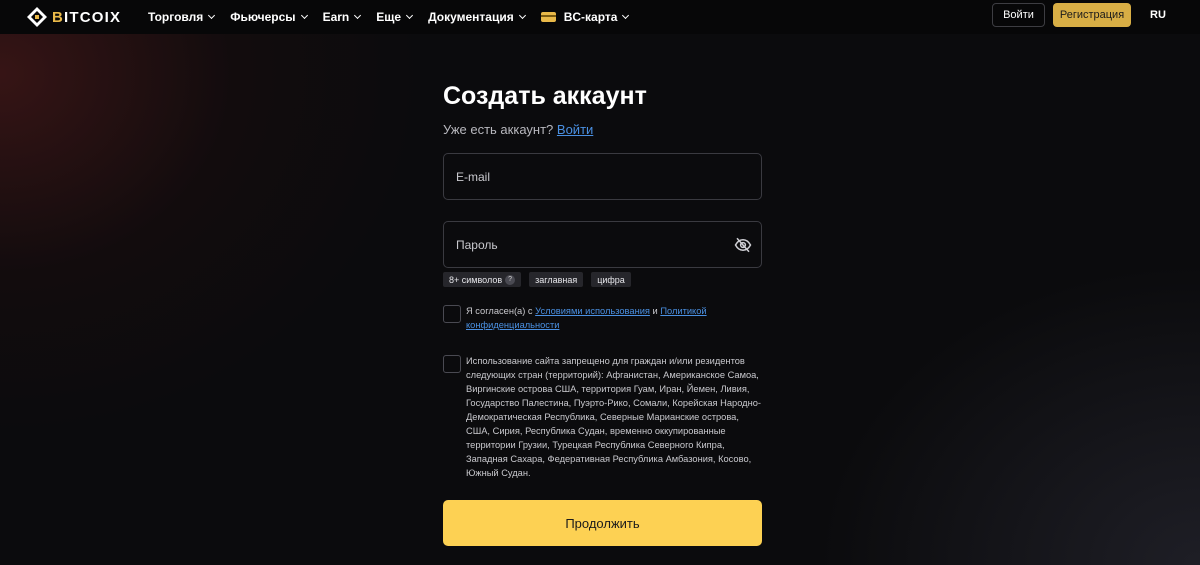  I want to click on logo-name: ITCOIX, so click(93, 17).